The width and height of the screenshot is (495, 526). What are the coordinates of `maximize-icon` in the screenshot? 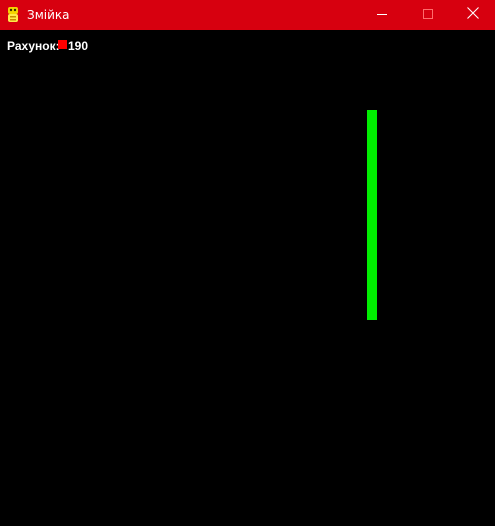 It's located at (428, 15).